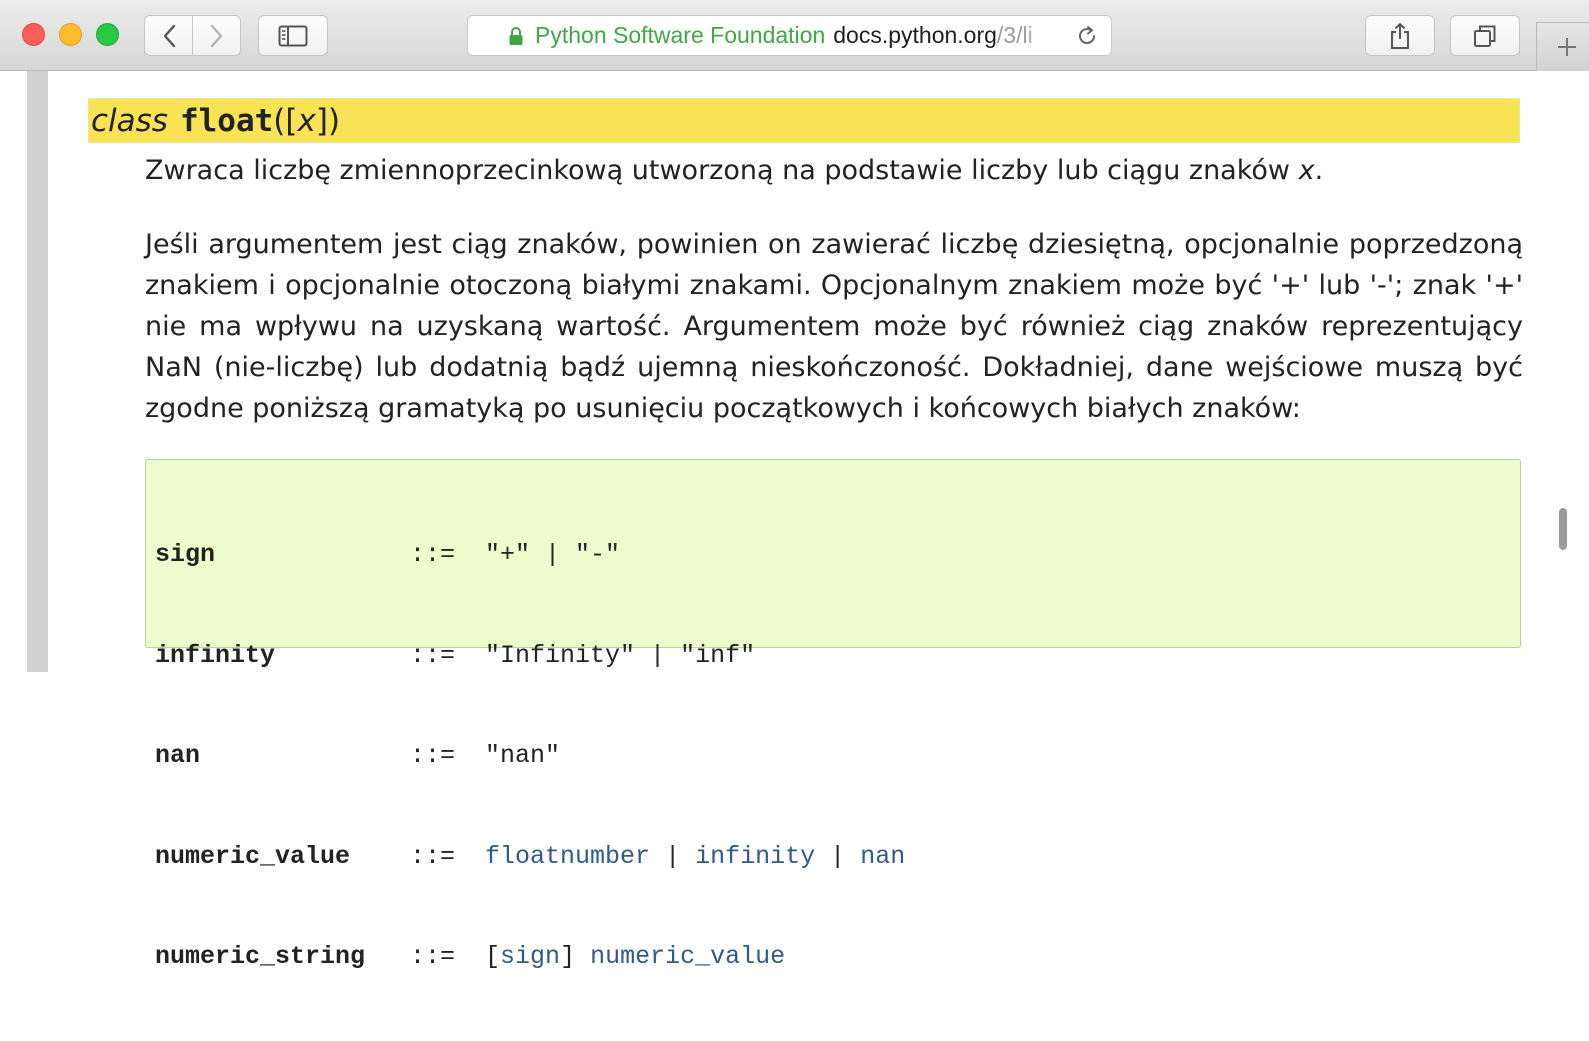 Image resolution: width=1589 pixels, height=1041 pixels. Describe the element at coordinates (915, 35) in the screenshot. I see `url-host: docs.python.org` at that location.